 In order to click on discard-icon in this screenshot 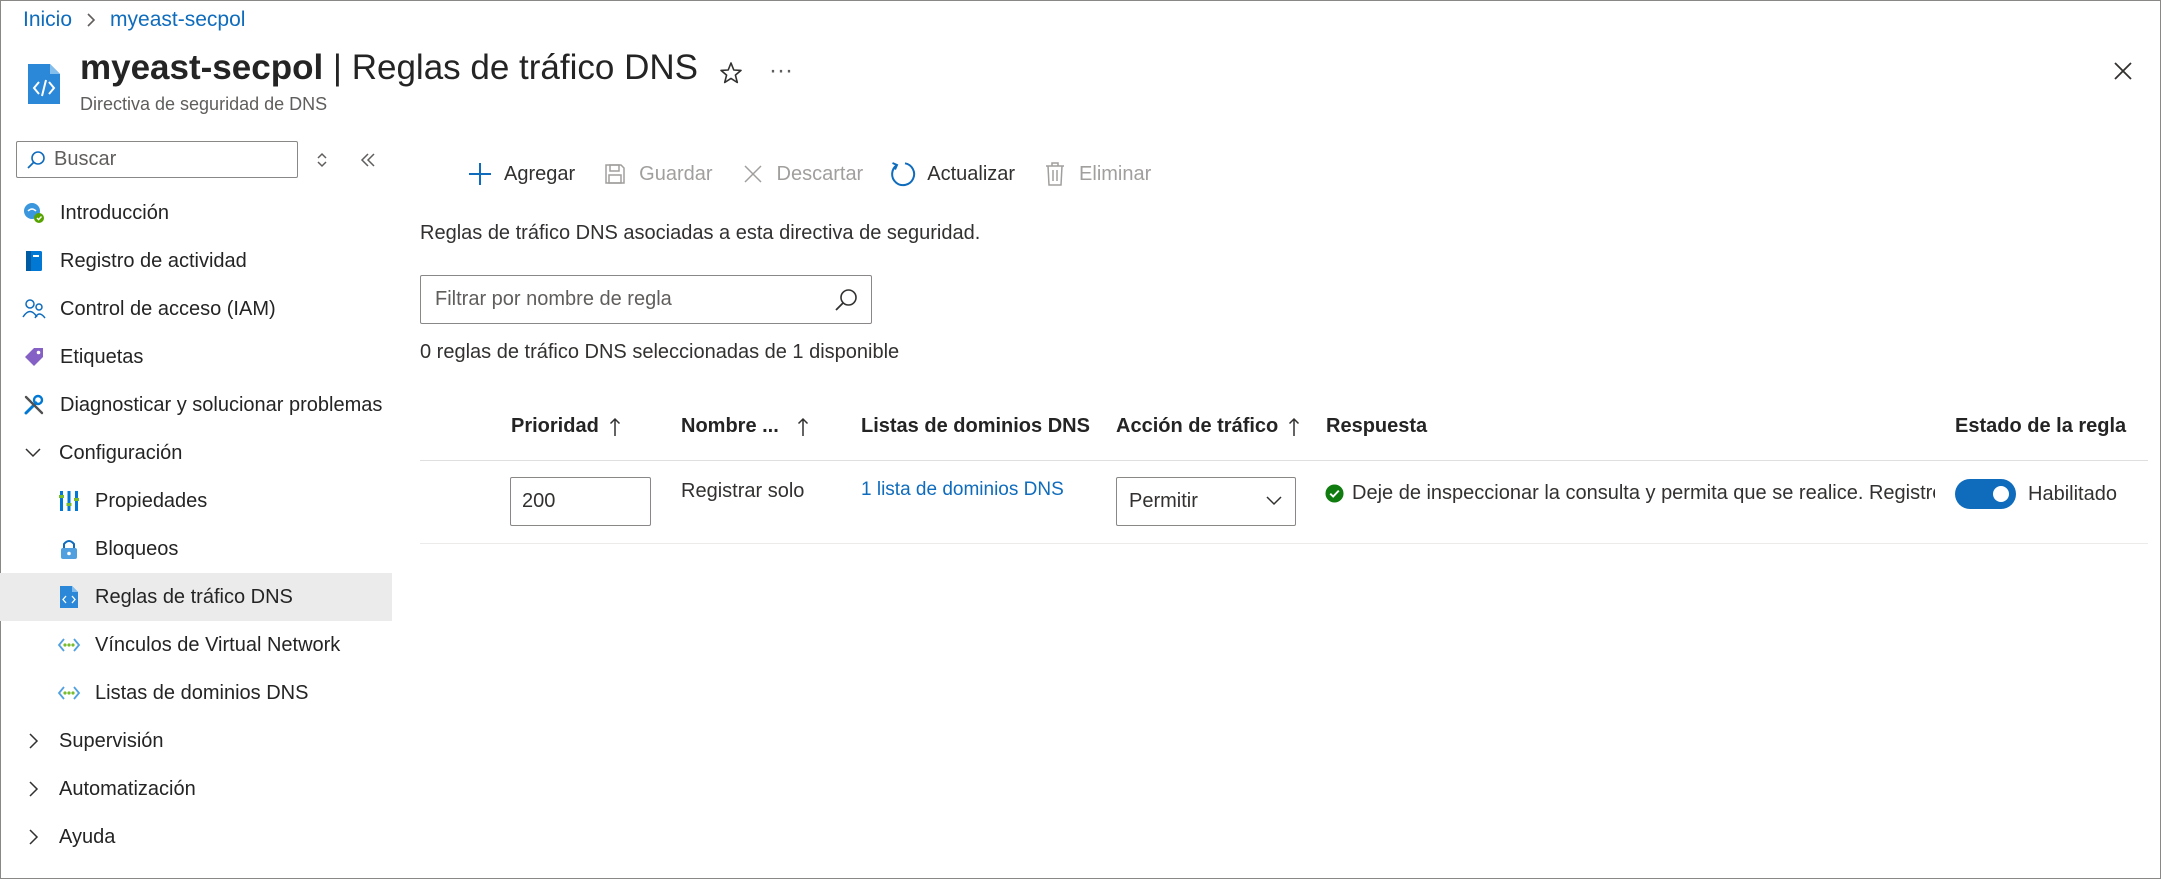, I will do `click(753, 174)`.